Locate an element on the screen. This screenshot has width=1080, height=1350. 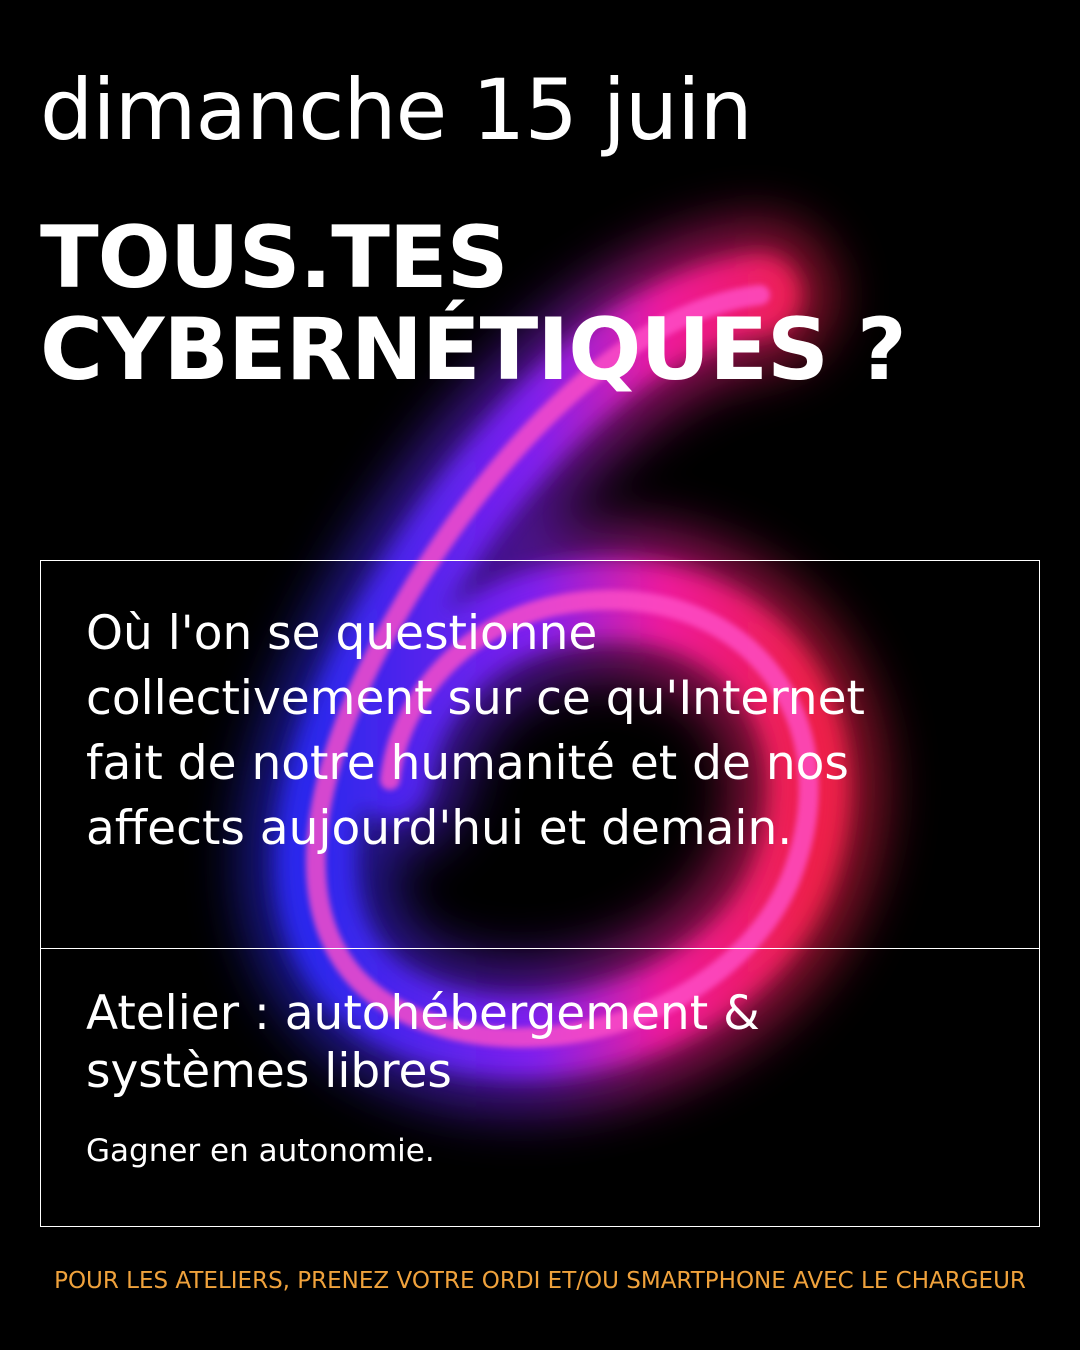
event-title: TOUS.TES CYBERNÉTIQUES ? is located at coordinates (473, 304).